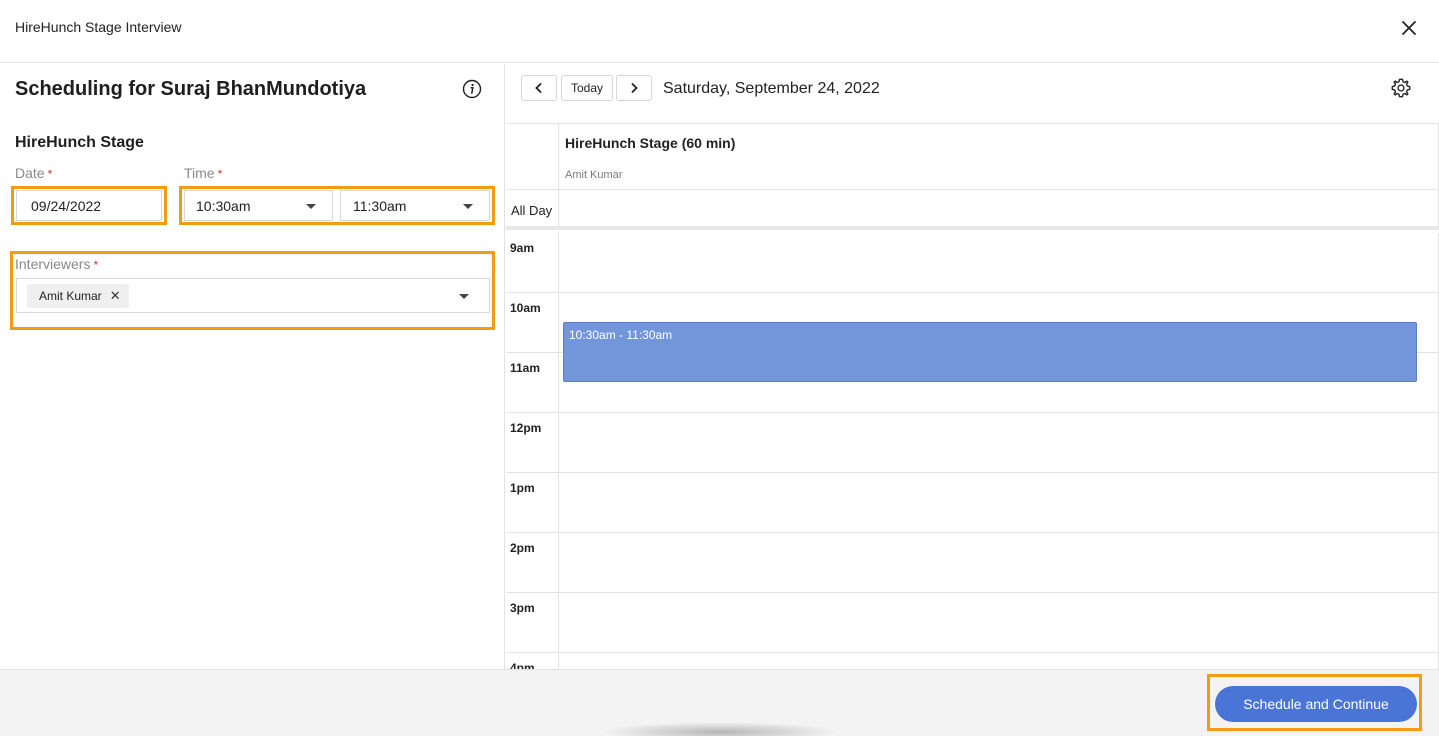  Describe the element at coordinates (650, 143) in the screenshot. I see `column-title: HireHunch Stage (60 min)` at that location.